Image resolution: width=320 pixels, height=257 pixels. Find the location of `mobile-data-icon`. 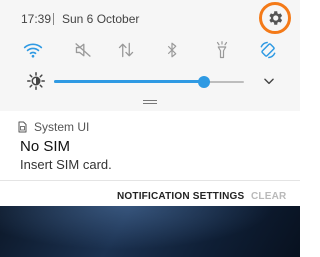

mobile-data-icon is located at coordinates (126, 50).